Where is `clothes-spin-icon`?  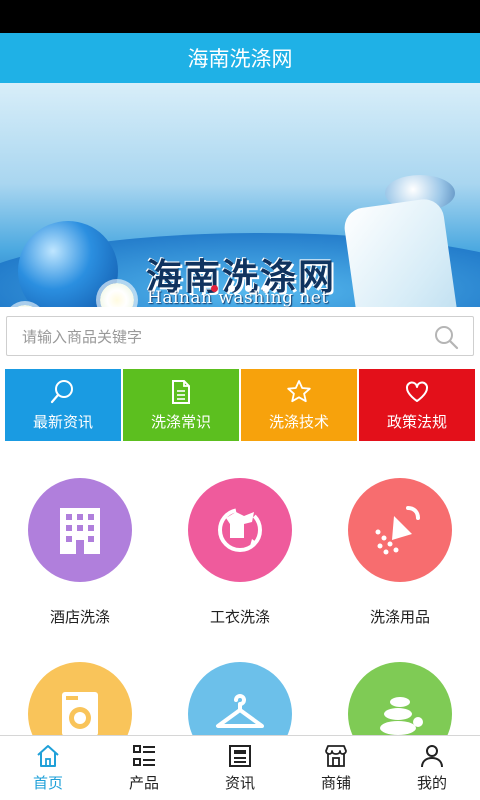
clothes-spin-icon is located at coordinates (240, 530).